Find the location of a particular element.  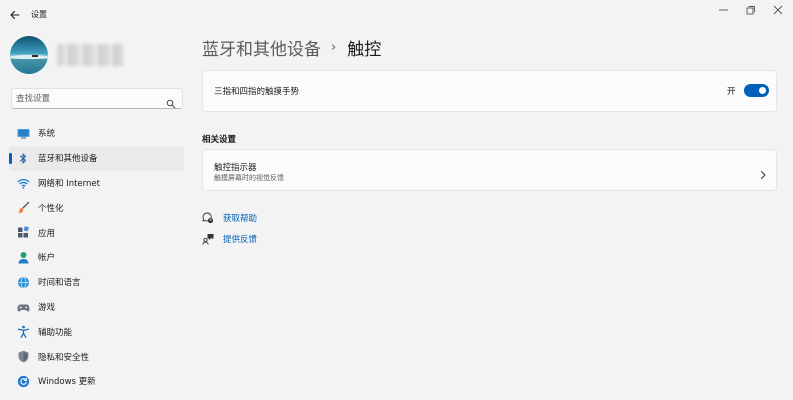

touch-indicator-card: 触控指示器 触摸屏幕时的视觉反馈 is located at coordinates (489, 170).